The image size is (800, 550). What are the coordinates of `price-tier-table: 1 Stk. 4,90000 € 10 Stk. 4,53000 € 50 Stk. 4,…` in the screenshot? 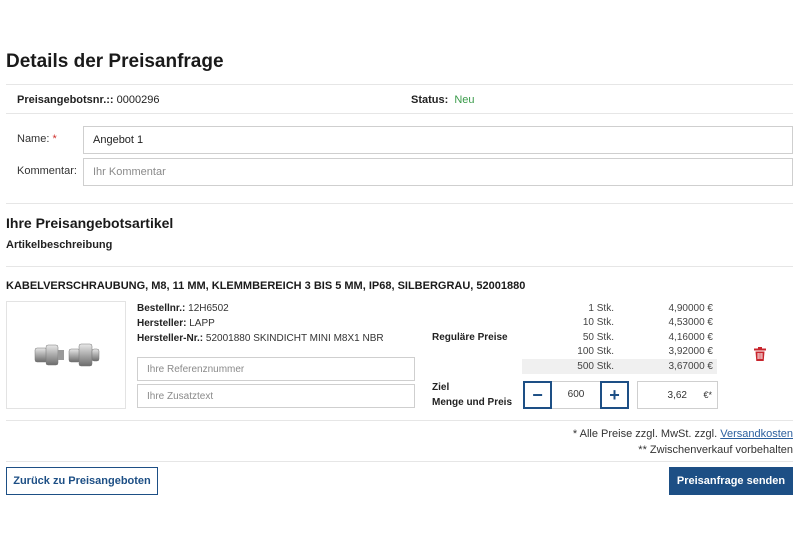 It's located at (619, 337).